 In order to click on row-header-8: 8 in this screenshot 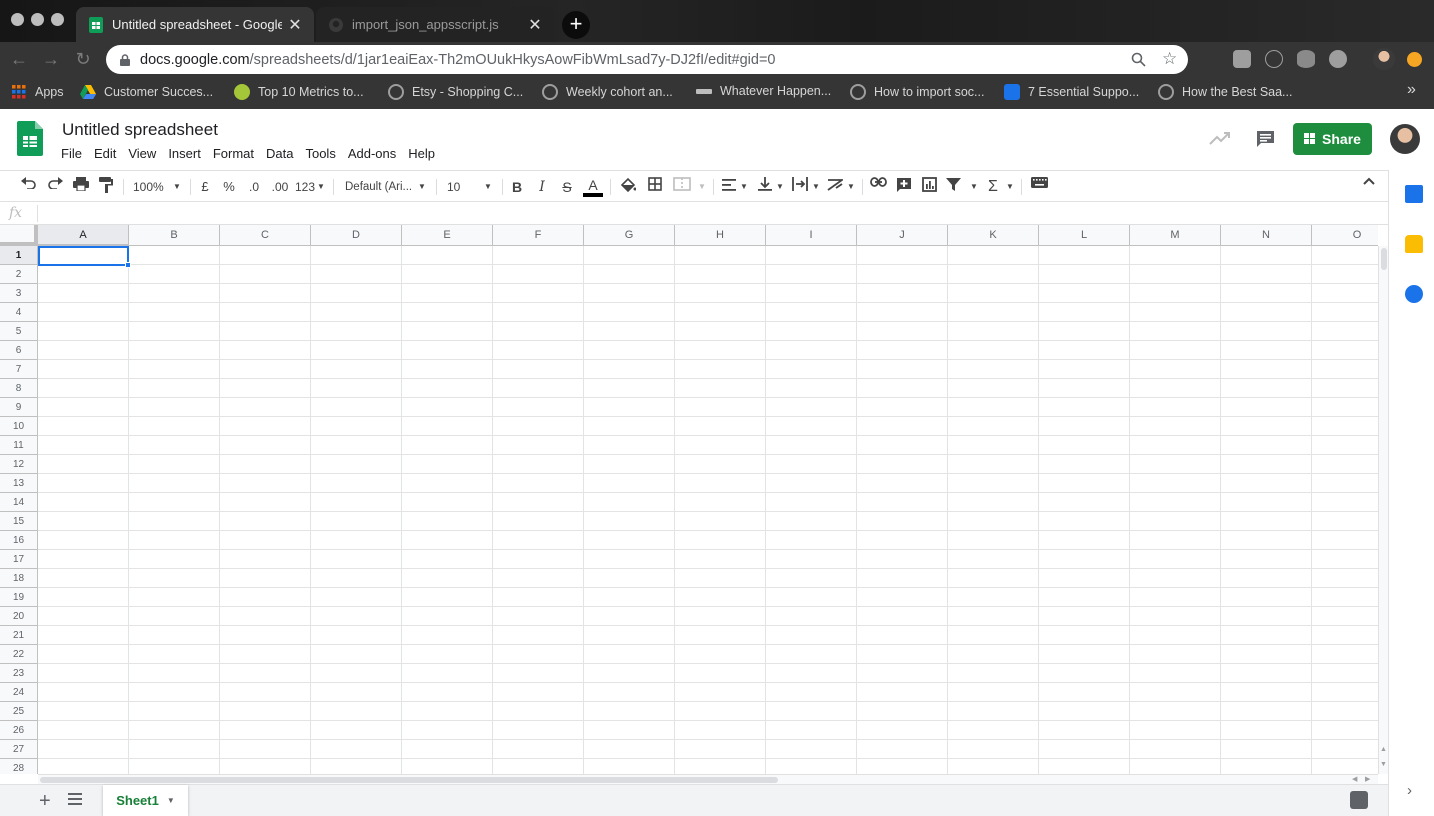, I will do `click(19, 388)`.